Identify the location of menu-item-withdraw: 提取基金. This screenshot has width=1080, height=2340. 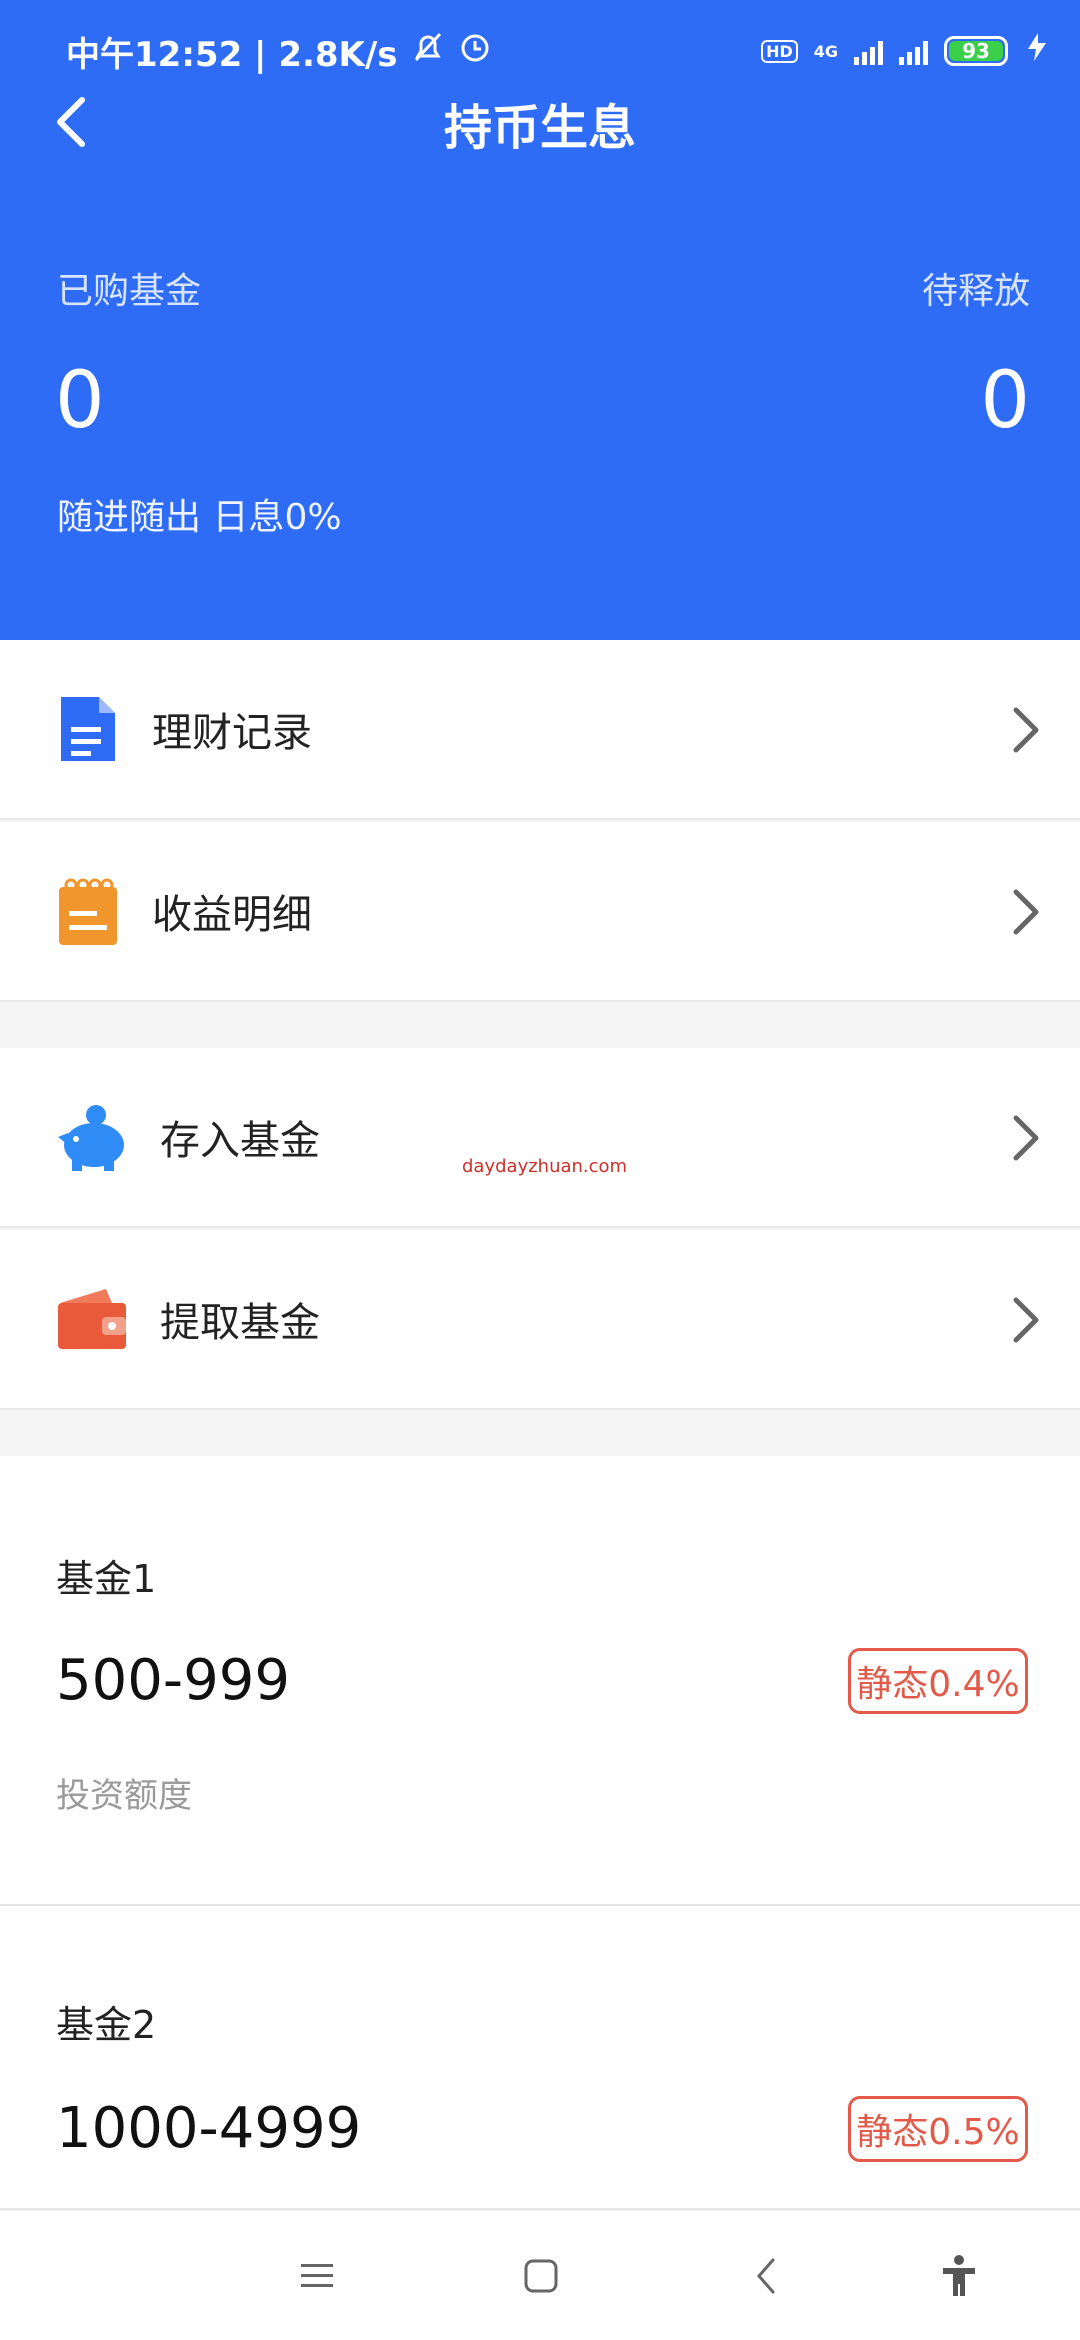
(540, 1320).